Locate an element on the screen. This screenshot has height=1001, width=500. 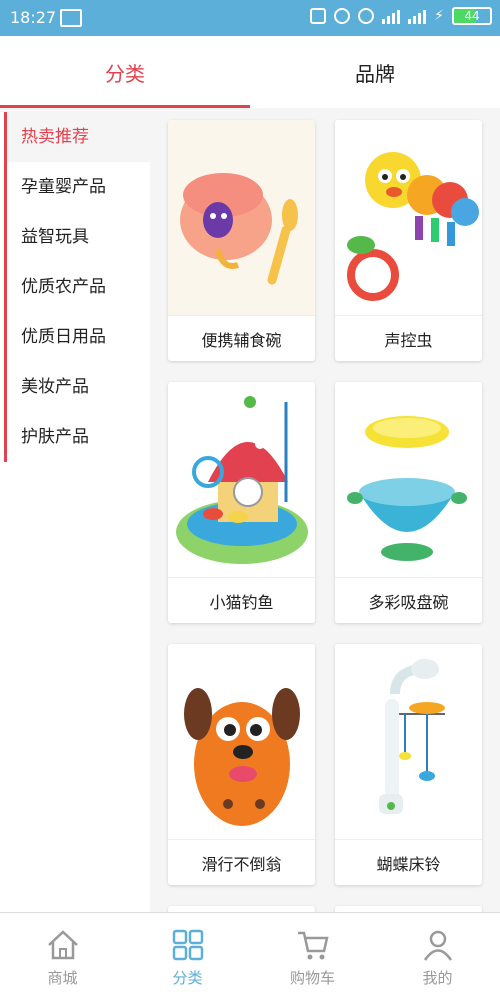
tab-brand: 品牌 is located at coordinates (375, 72).